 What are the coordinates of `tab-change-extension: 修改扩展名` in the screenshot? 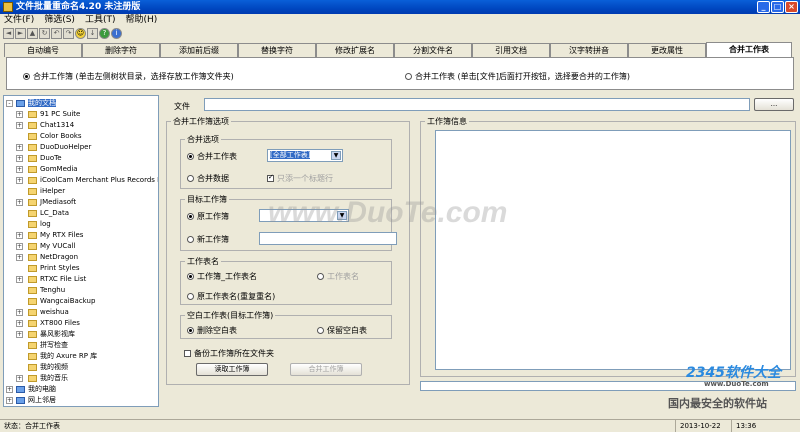 It's located at (355, 50).